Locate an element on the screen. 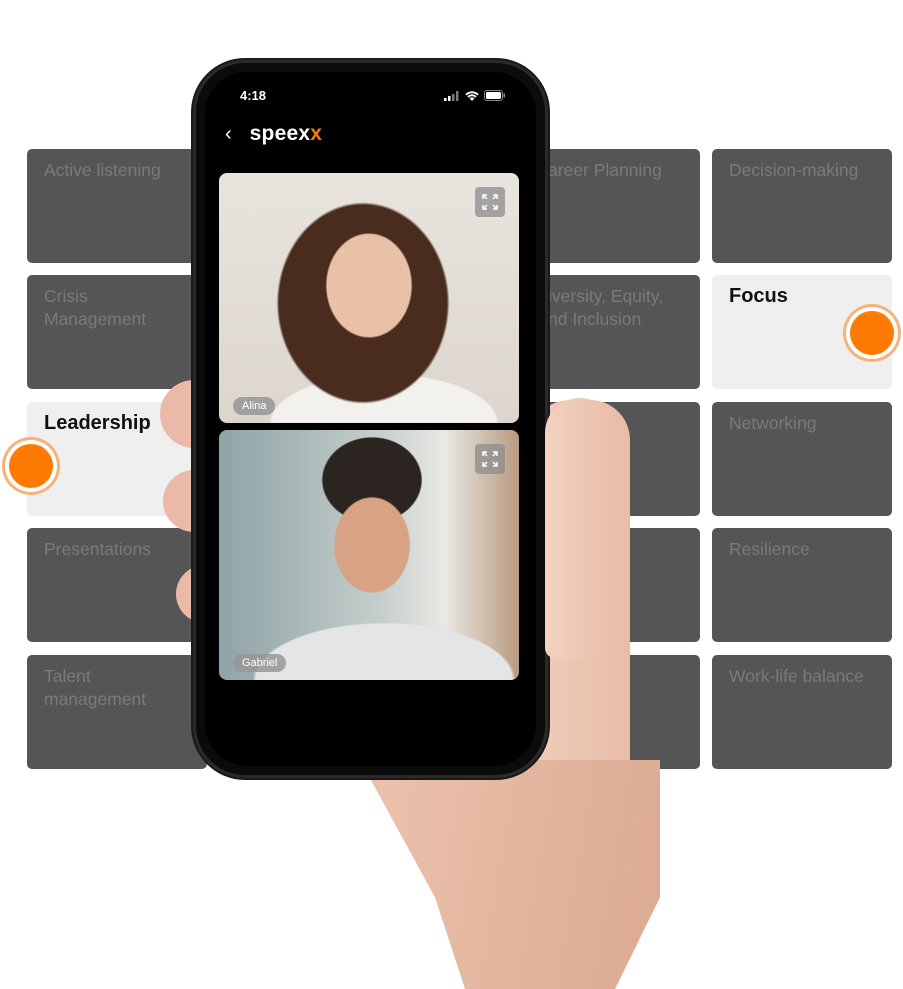 This screenshot has width=903, height=989. tile-label: Talent management is located at coordinates (95, 687).